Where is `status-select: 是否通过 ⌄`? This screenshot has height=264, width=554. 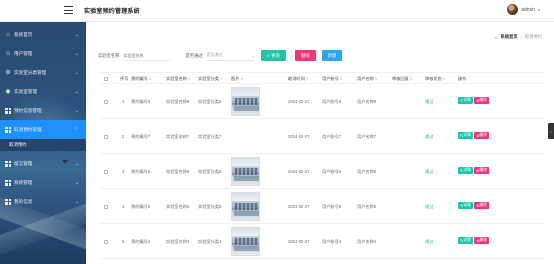 status-select: 是否通过 ⌄ is located at coordinates (230, 56).